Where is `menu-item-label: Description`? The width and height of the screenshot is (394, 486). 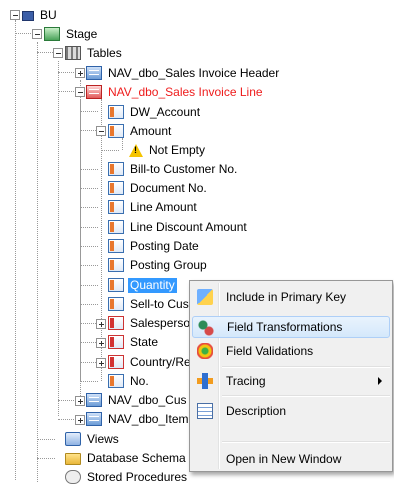
menu-item-label: Description is located at coordinates (256, 411).